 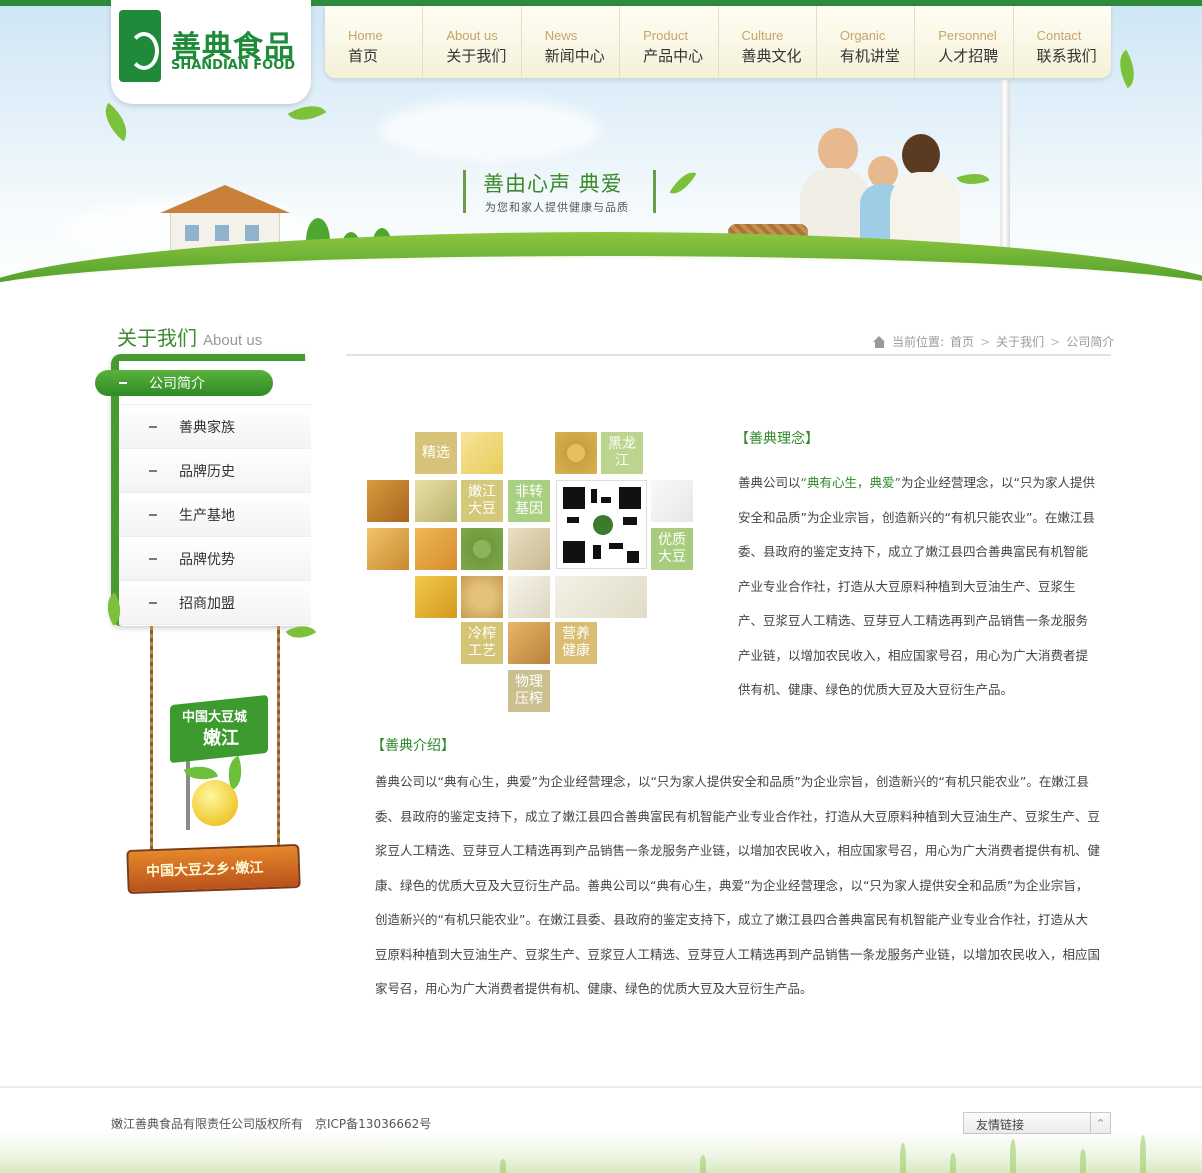 What do you see at coordinates (207, 559) in the screenshot?
I see `sidebar-item-label: 品牌优势` at bounding box center [207, 559].